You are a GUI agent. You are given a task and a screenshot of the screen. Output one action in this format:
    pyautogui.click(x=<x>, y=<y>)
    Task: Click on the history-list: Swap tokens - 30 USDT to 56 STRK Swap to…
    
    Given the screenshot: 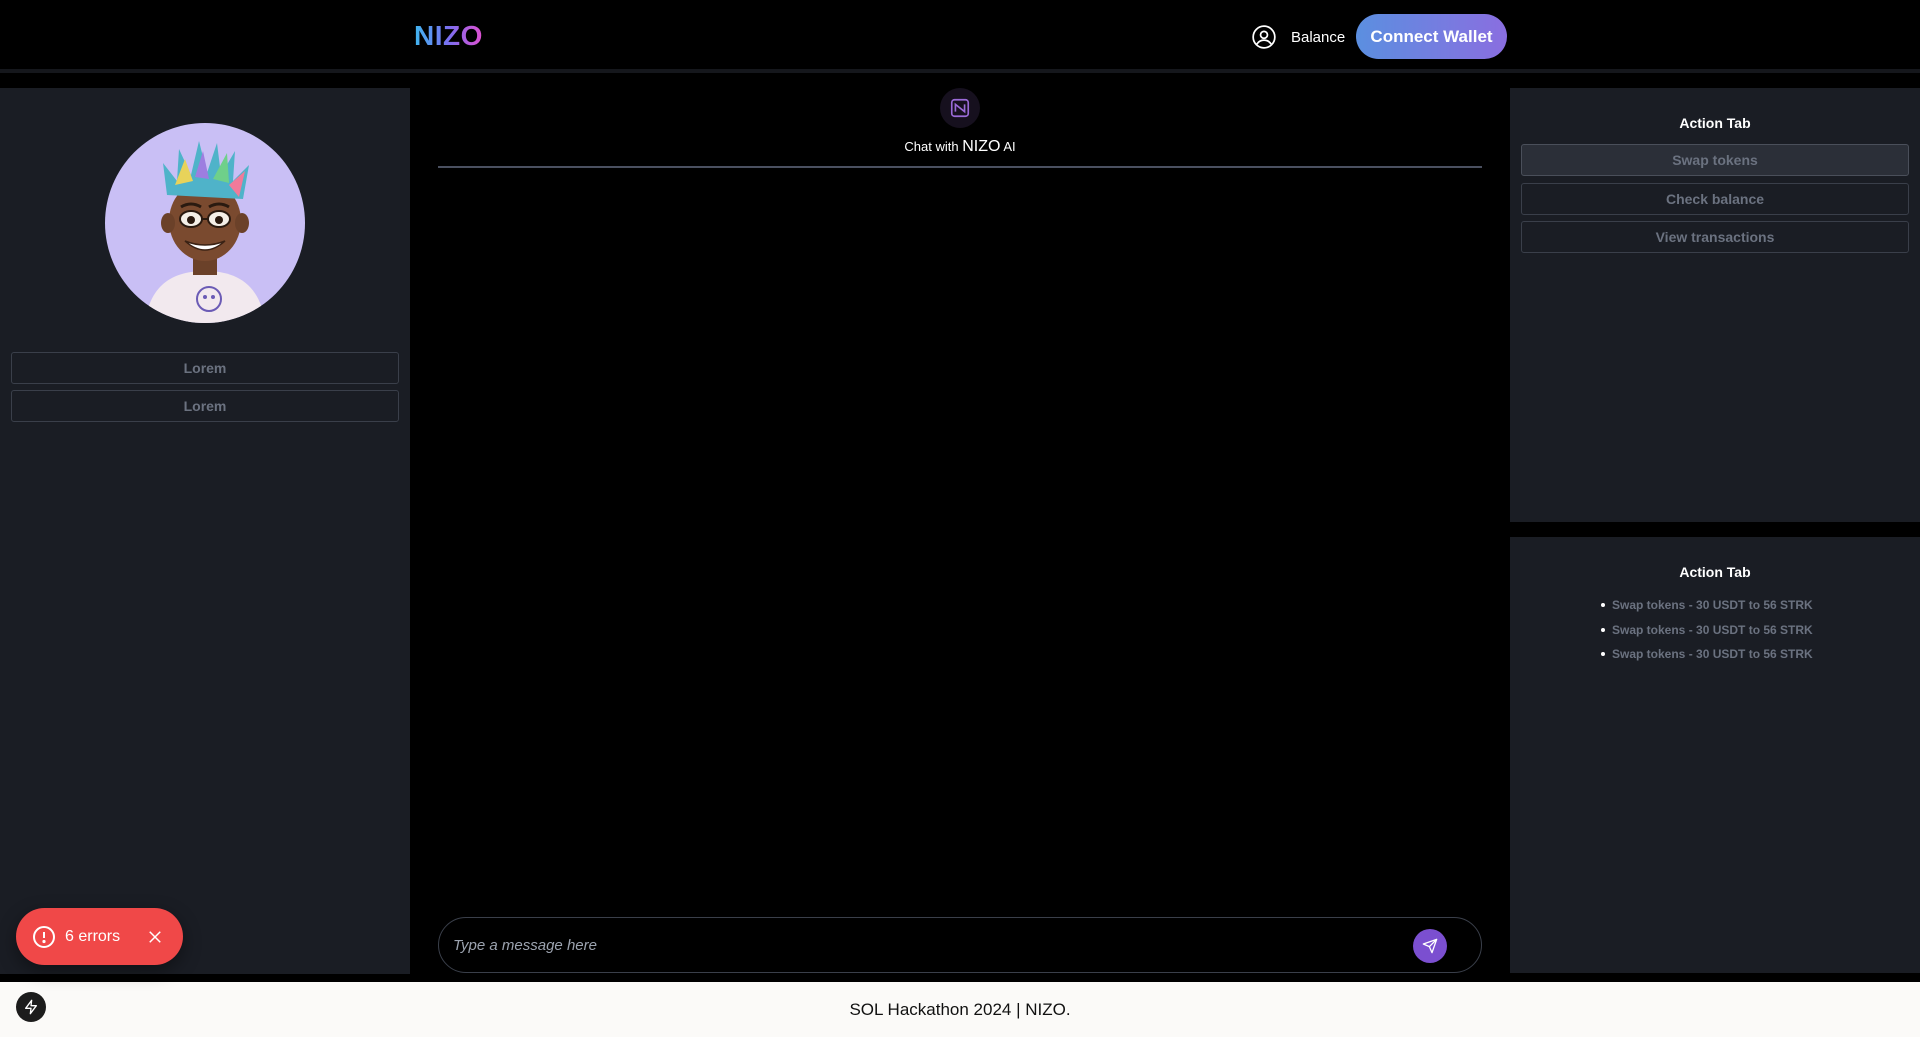 What is the action you would take?
    pyautogui.click(x=1707, y=630)
    